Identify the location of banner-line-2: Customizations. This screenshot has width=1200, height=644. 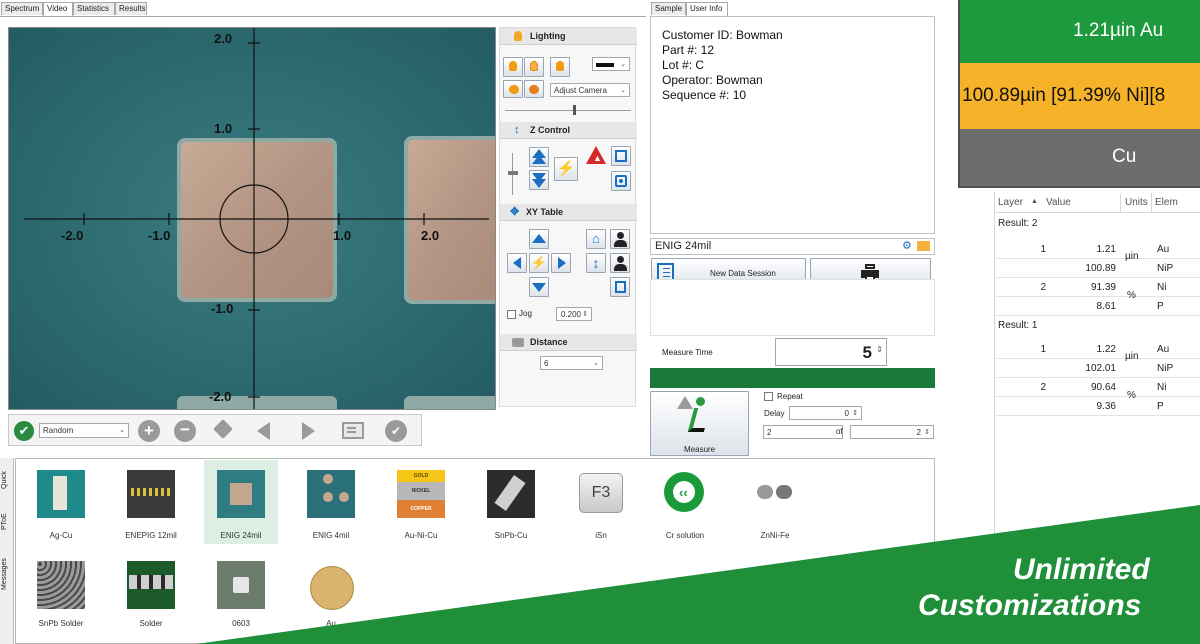
(1030, 605).